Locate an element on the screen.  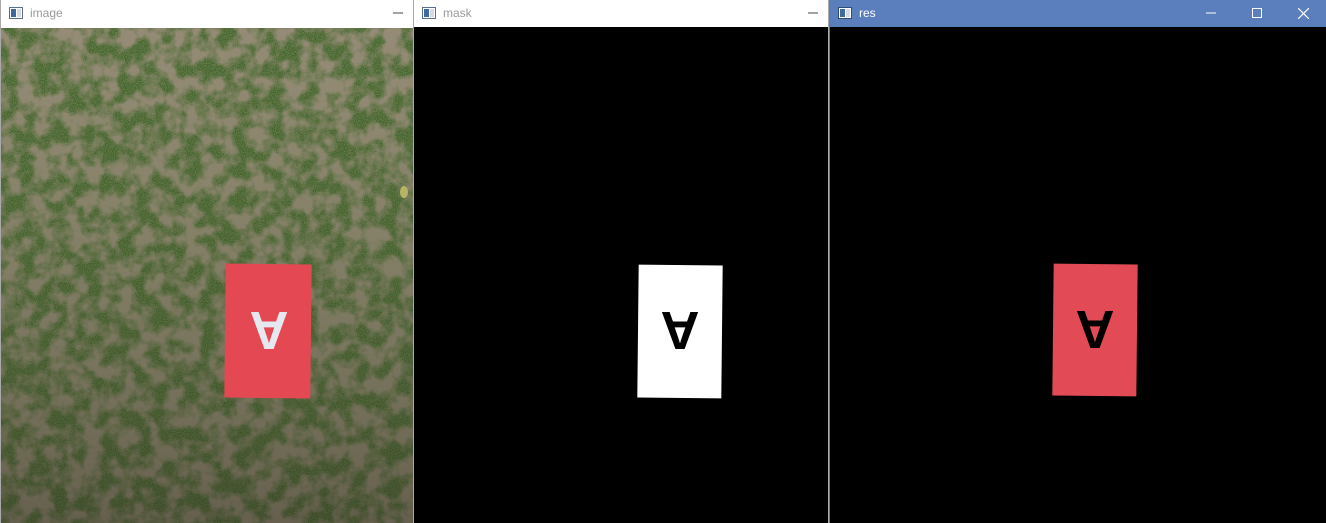
res-window-title: res is located at coordinates (867, 13).